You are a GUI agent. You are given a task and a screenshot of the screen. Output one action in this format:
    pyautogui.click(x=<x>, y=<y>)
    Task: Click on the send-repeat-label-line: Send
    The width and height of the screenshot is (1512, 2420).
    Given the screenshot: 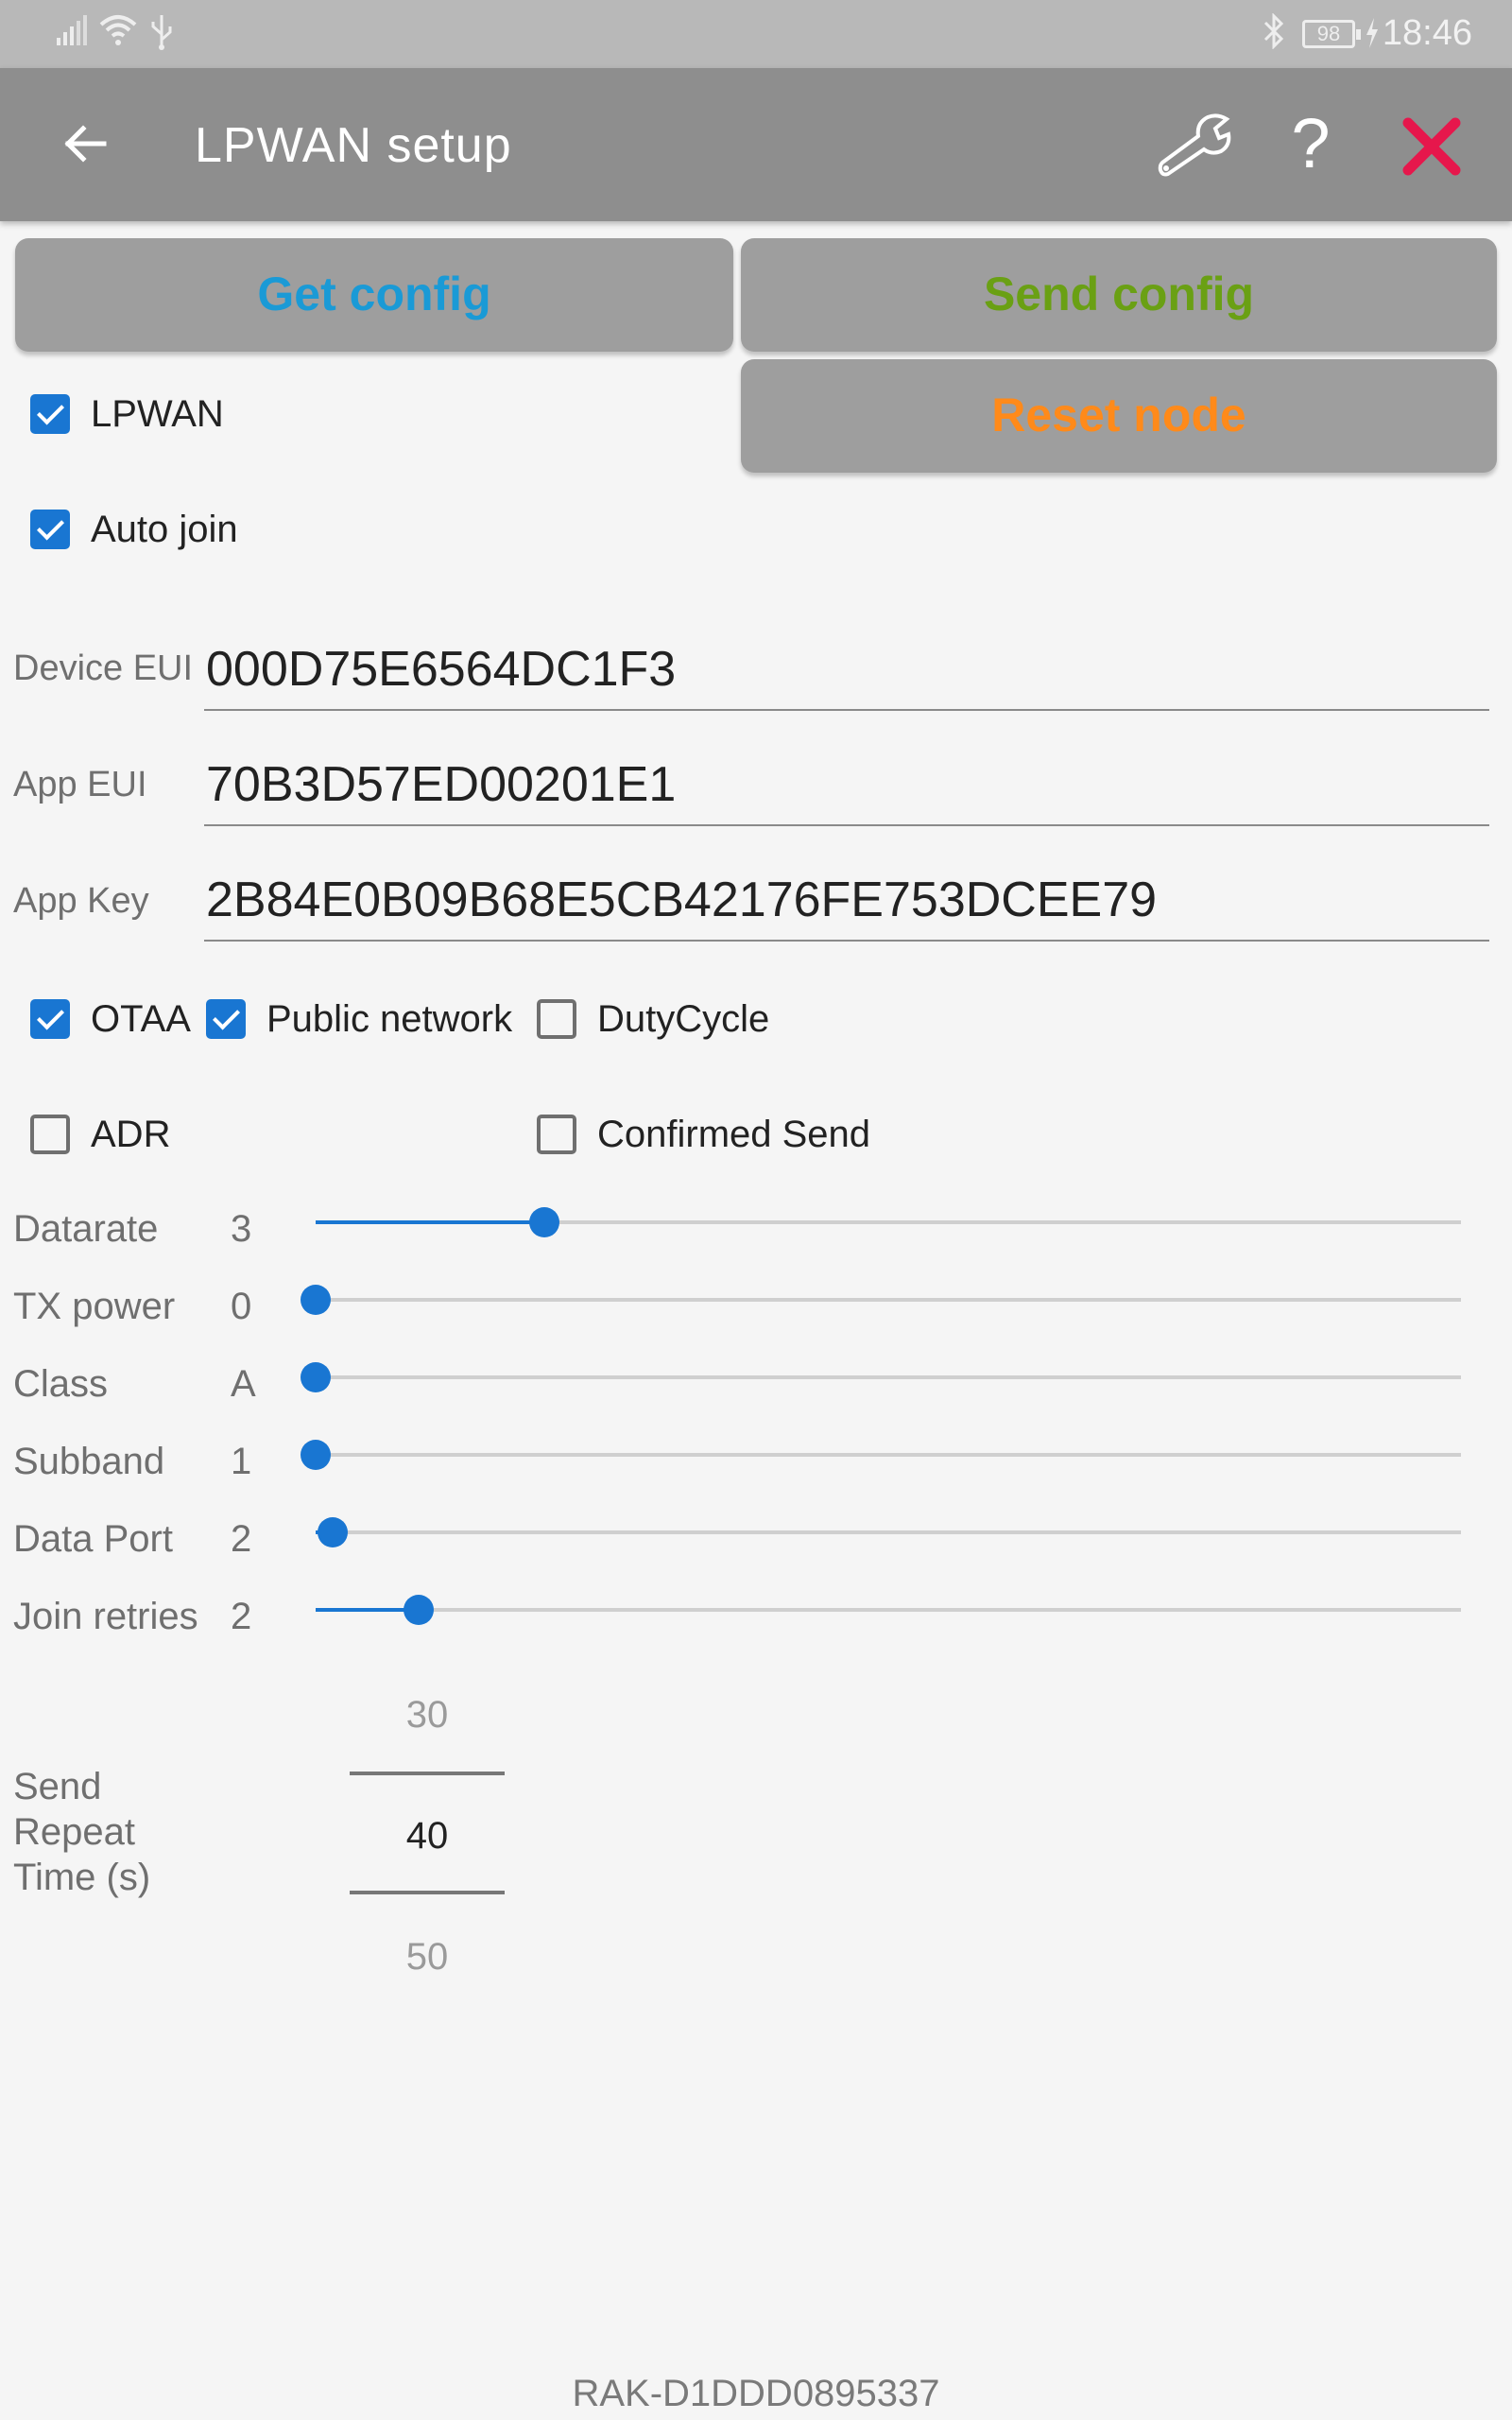 What is the action you would take?
    pyautogui.click(x=57, y=1786)
    